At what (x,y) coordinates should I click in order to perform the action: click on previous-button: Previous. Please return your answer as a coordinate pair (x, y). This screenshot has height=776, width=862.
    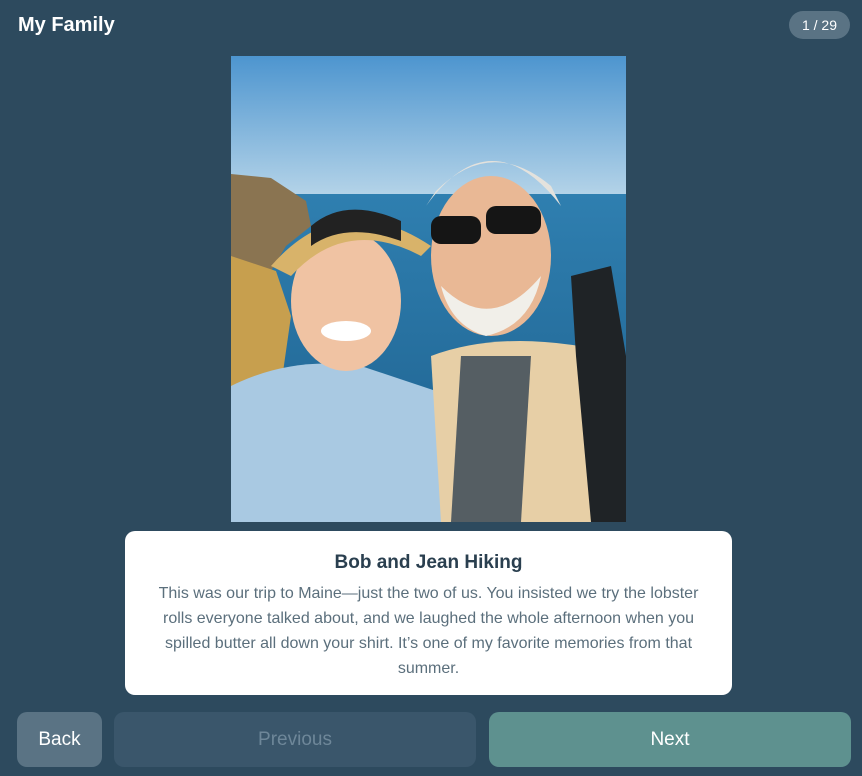
    Looking at the image, I should click on (295, 739).